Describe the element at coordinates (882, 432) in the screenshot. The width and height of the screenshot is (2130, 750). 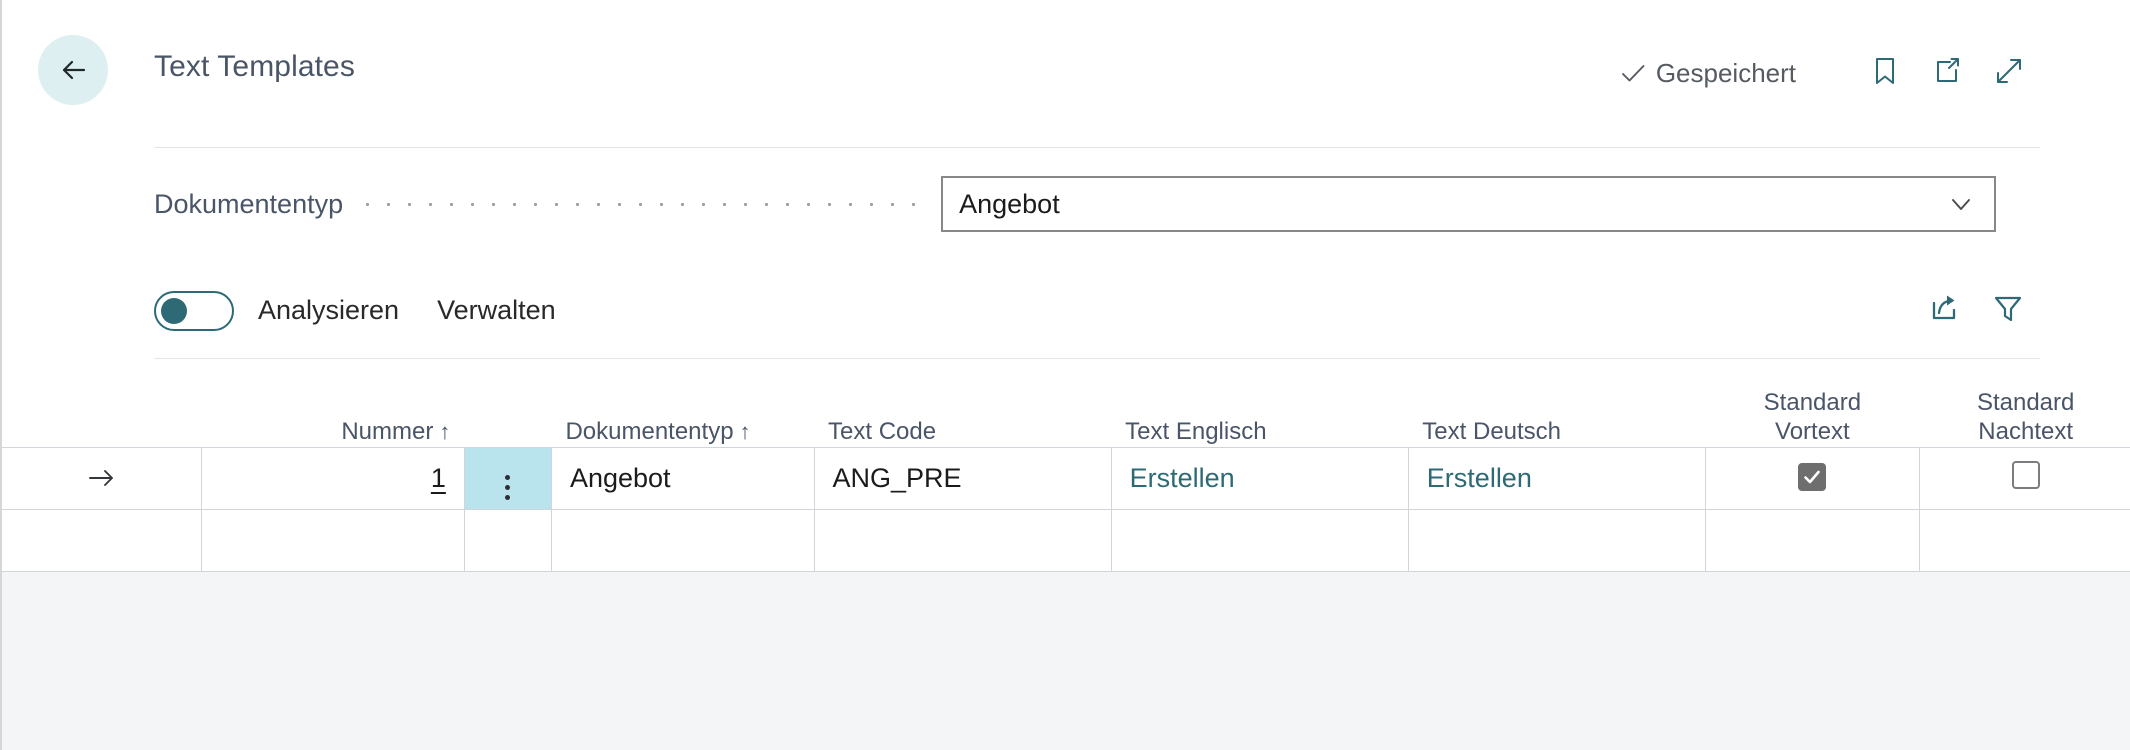
I see `col-header-text-code-label: Text Code` at that location.